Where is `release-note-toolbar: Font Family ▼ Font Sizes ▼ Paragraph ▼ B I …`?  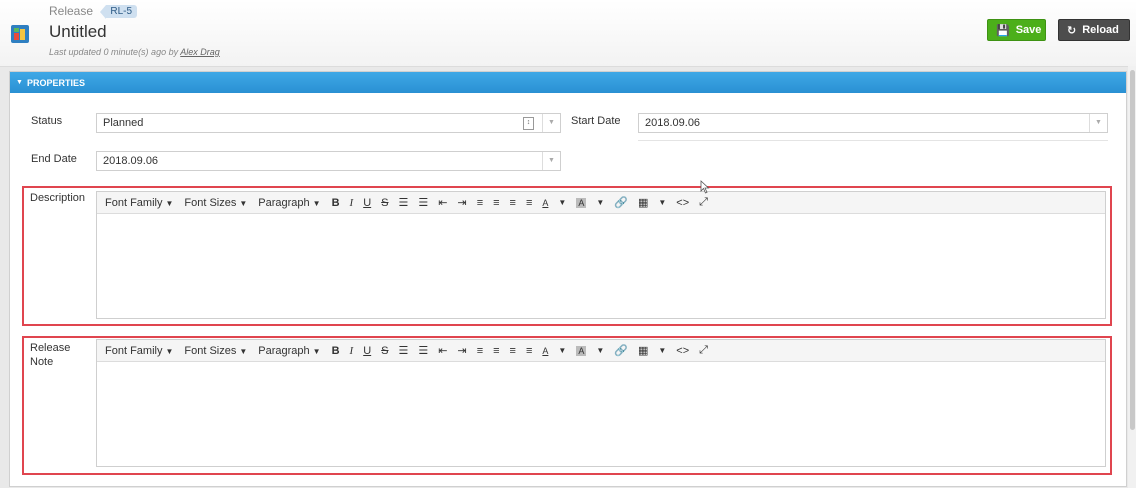
release-note-toolbar: Font Family ▼ Font Sizes ▼ Paragraph ▼ B I … is located at coordinates (601, 351).